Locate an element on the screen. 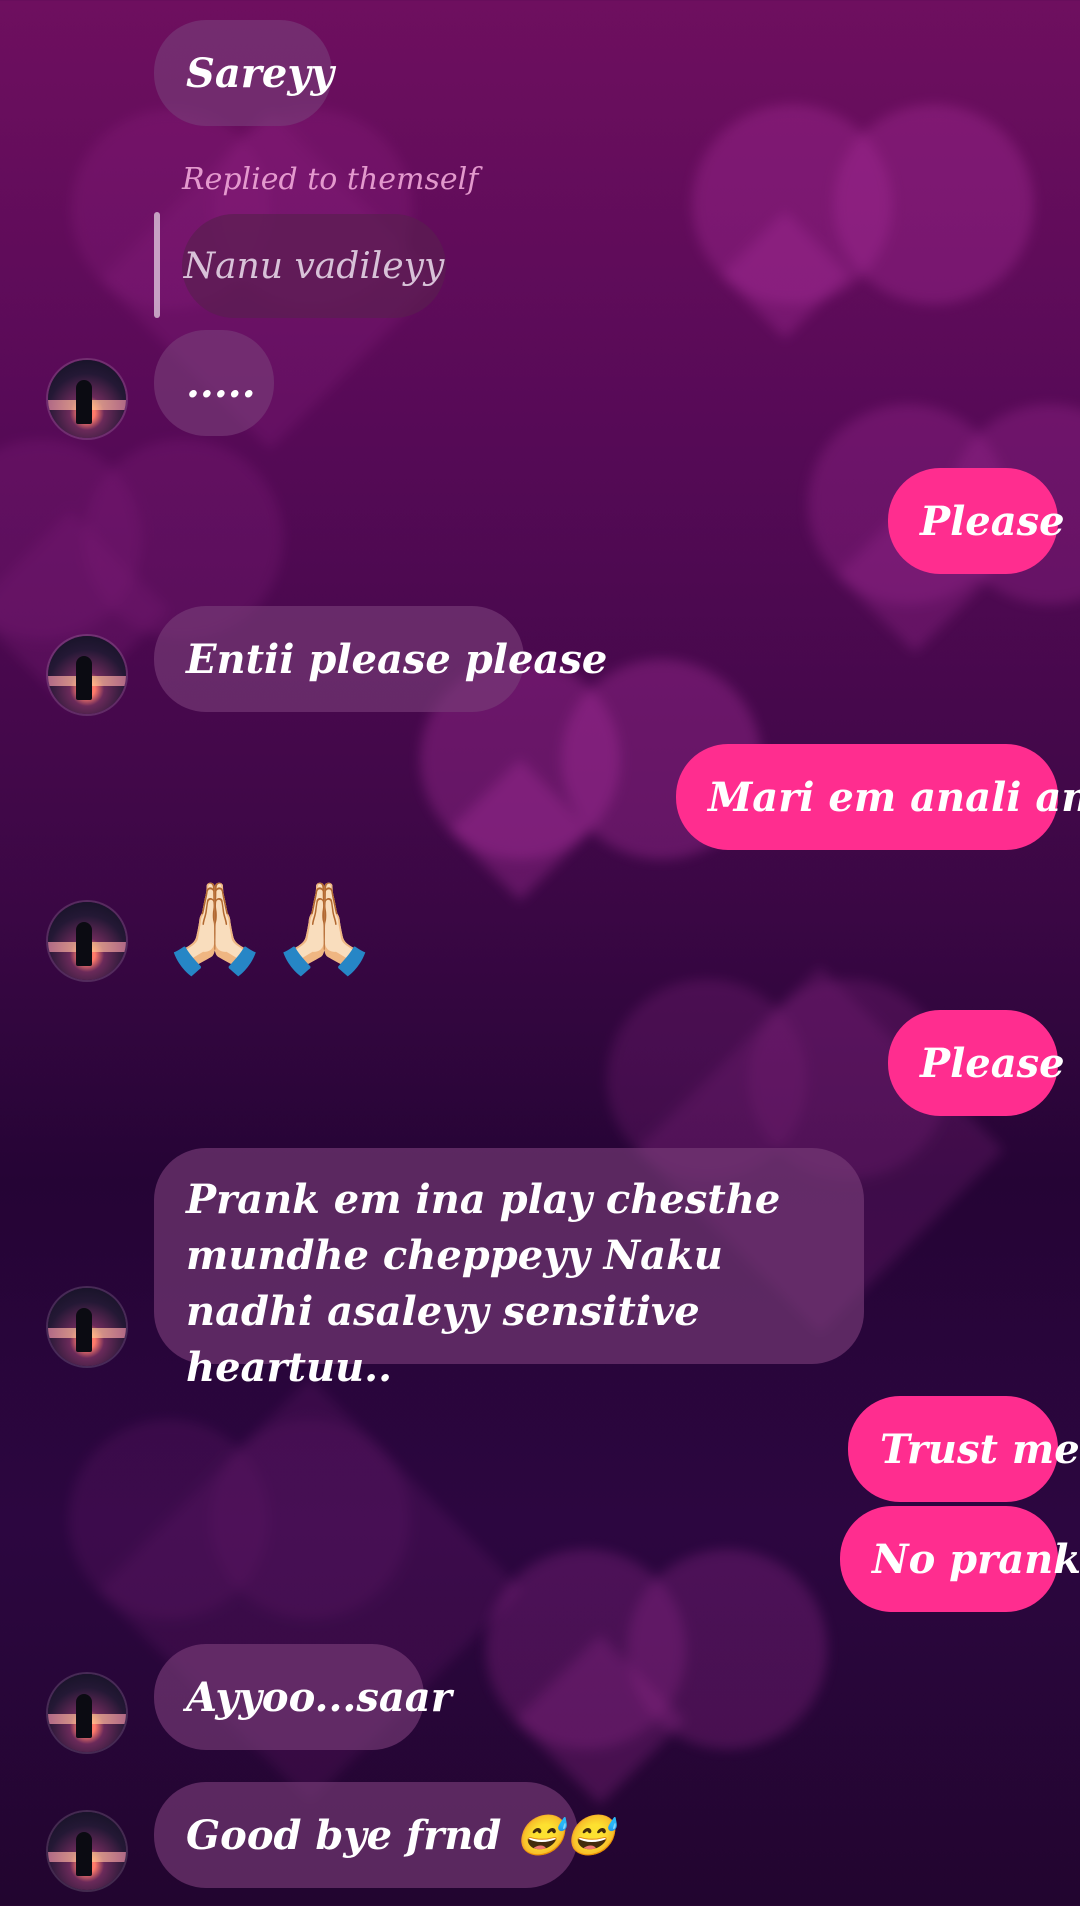 The width and height of the screenshot is (1080, 1906). message-bubble: Good bye frnd 😅😅 is located at coordinates (384, 1835).